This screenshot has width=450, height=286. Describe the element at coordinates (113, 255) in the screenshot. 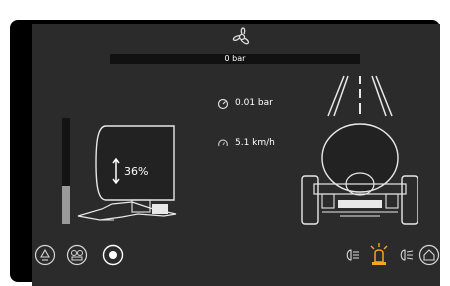

I see `record-button-icon` at that location.